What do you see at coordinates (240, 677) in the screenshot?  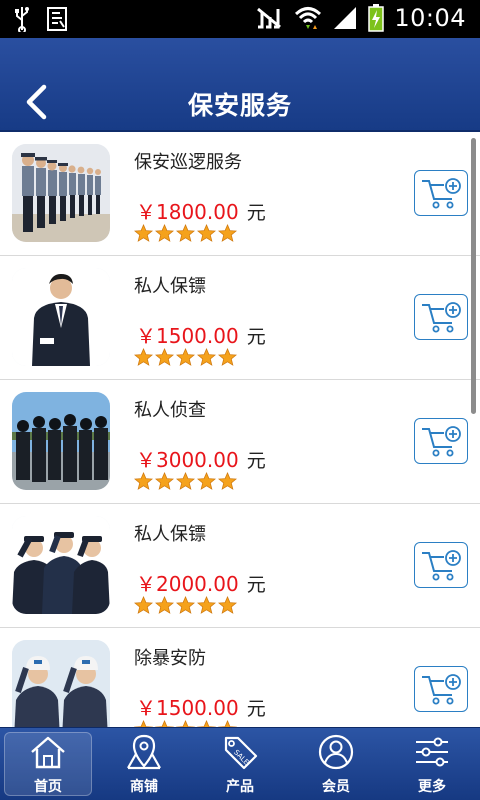 I see `product-item: 除暴安防 ￥1500.00 元` at bounding box center [240, 677].